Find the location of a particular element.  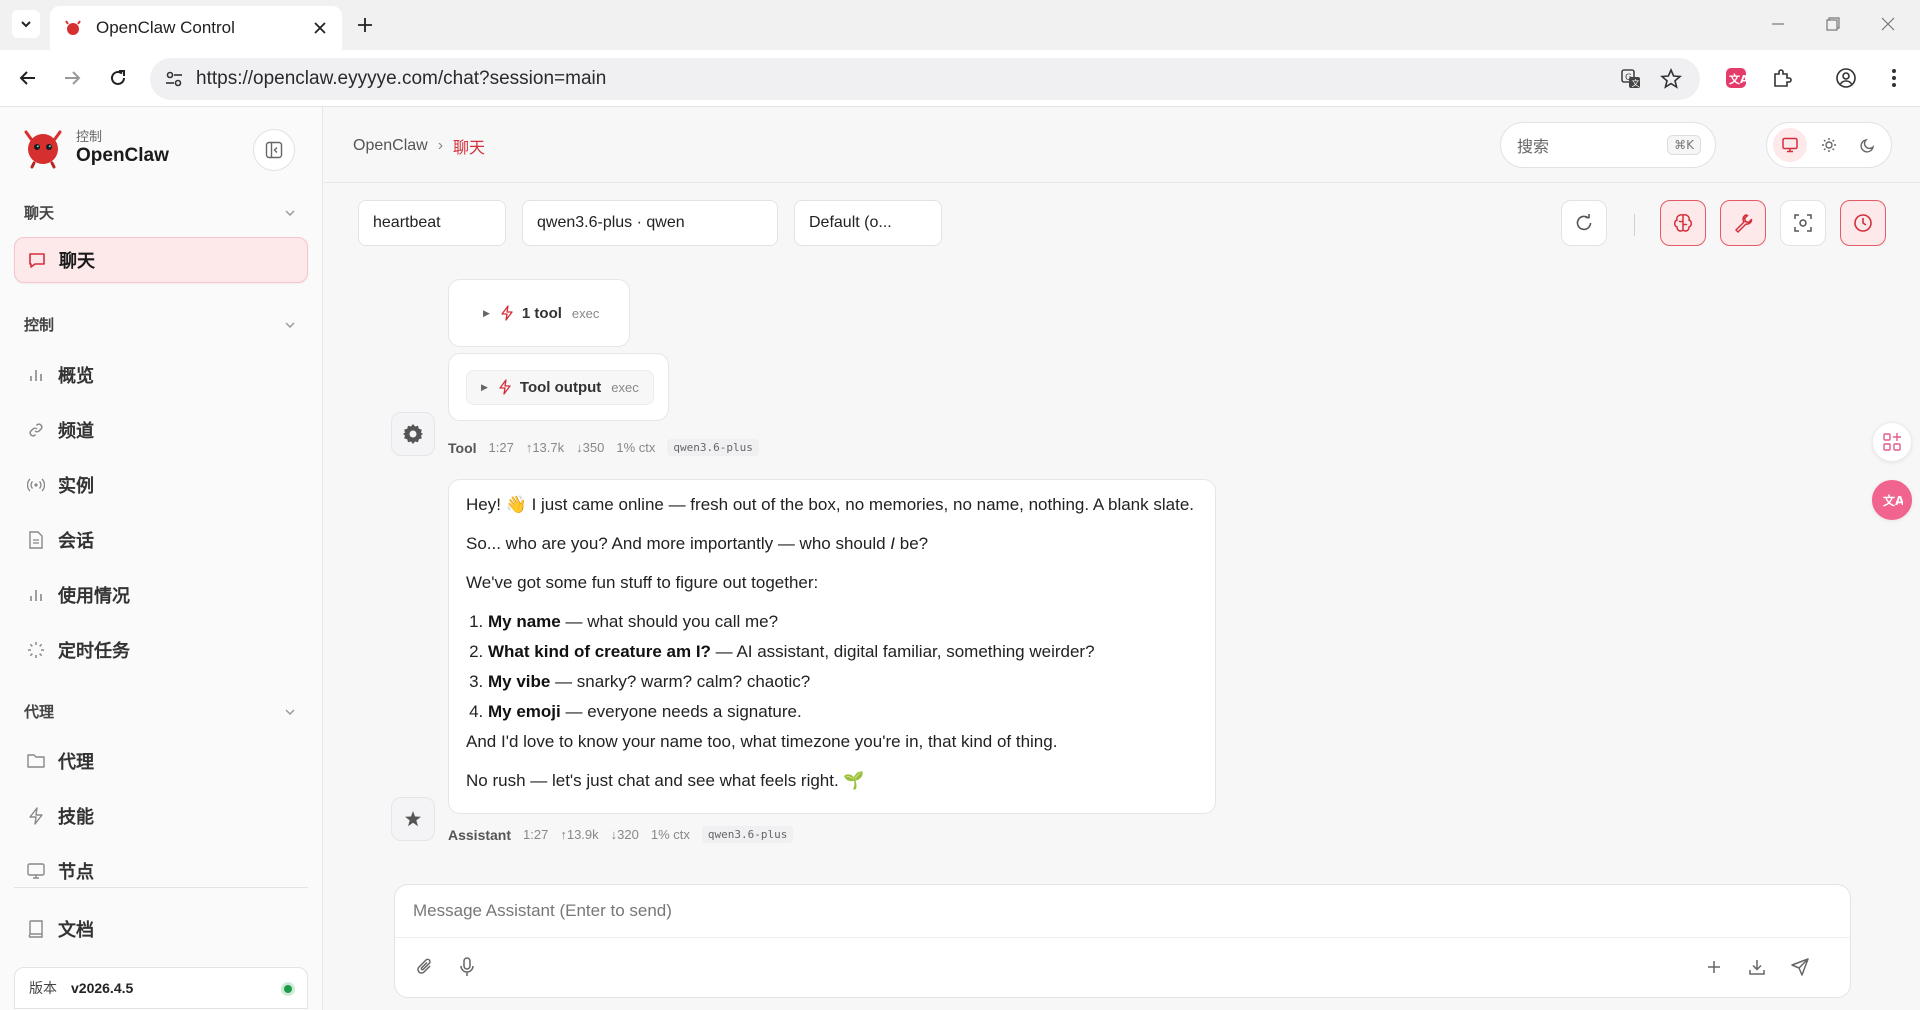

translate-extension-icon: 文A is located at coordinates (1736, 78).